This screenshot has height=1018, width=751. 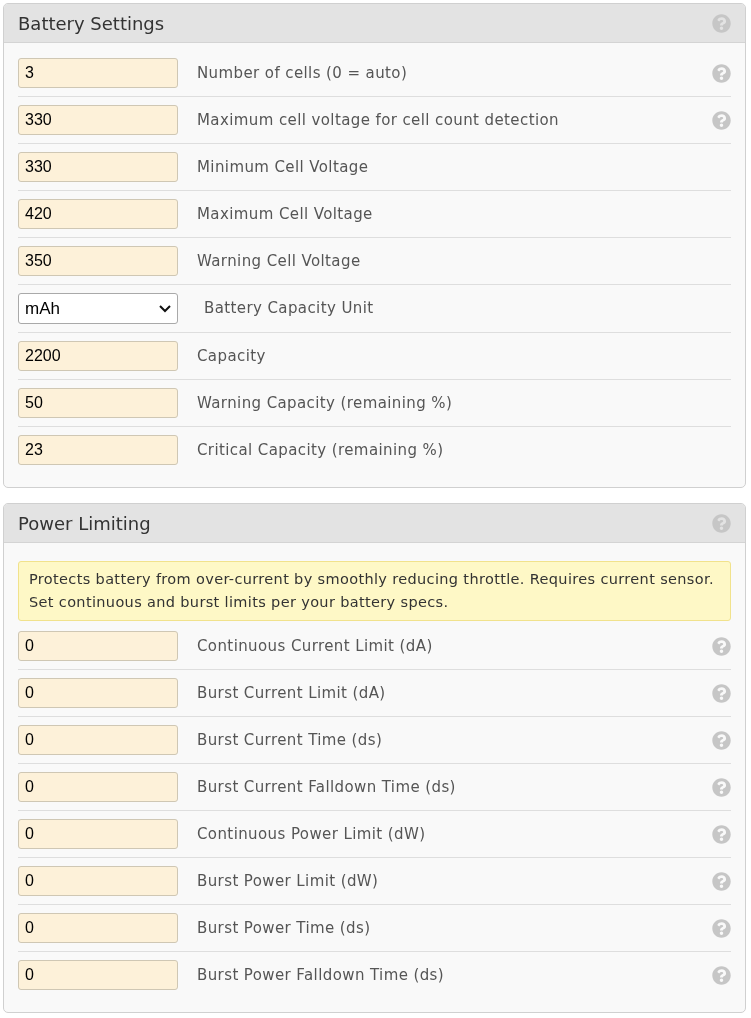 I want to click on panel-title: Battery Settings, so click(x=91, y=23).